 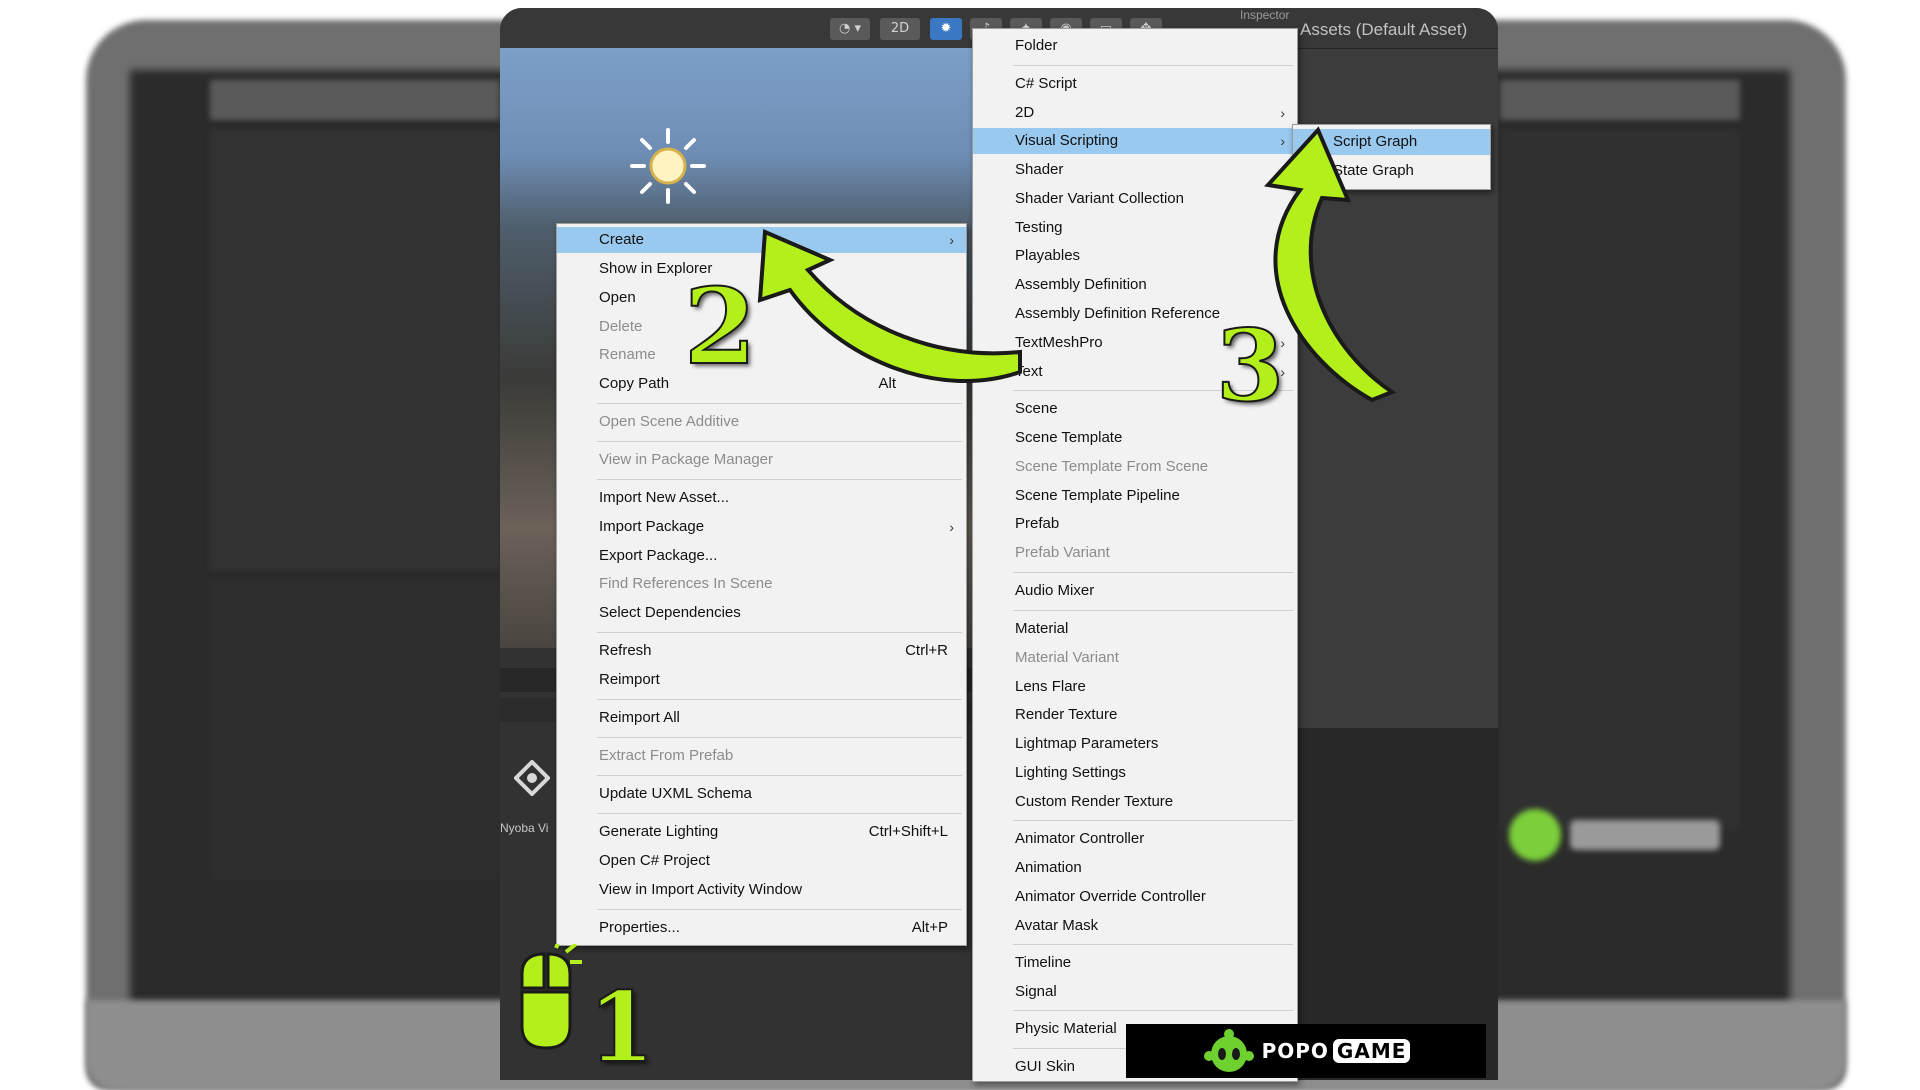 What do you see at coordinates (1135, 744) in the screenshot?
I see `menu-item-lightmap-parameters: Lightmap Parameters` at bounding box center [1135, 744].